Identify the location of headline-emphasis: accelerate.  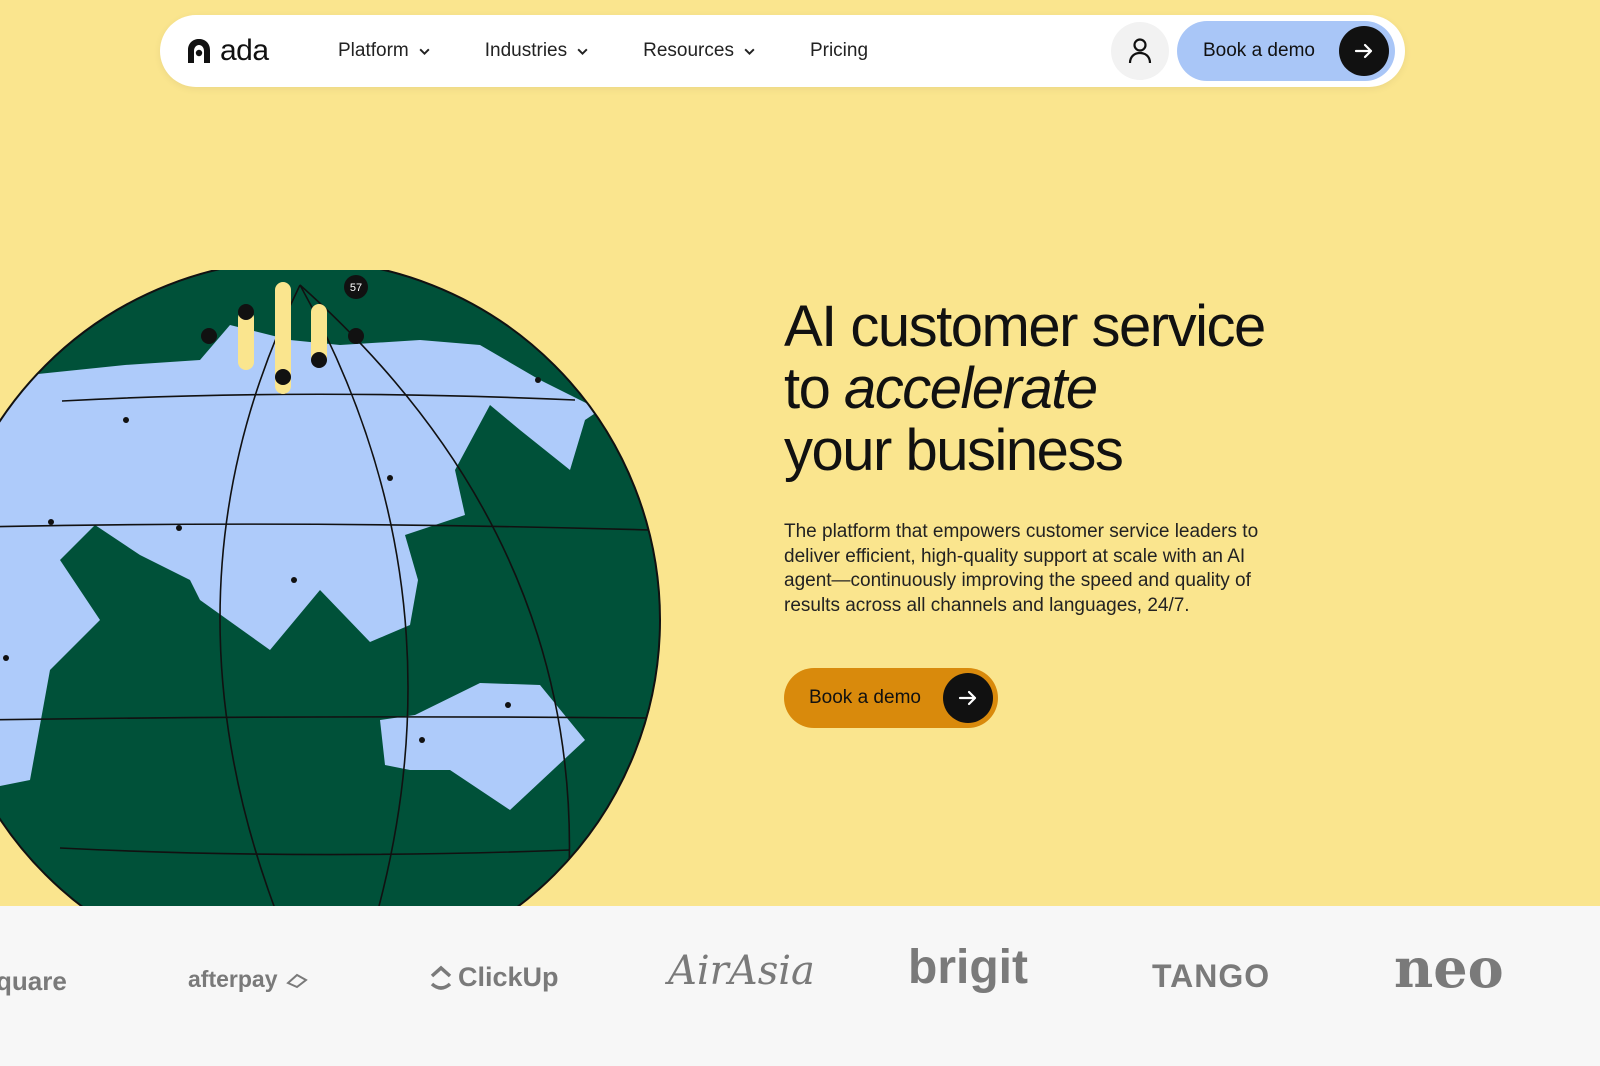
(971, 388).